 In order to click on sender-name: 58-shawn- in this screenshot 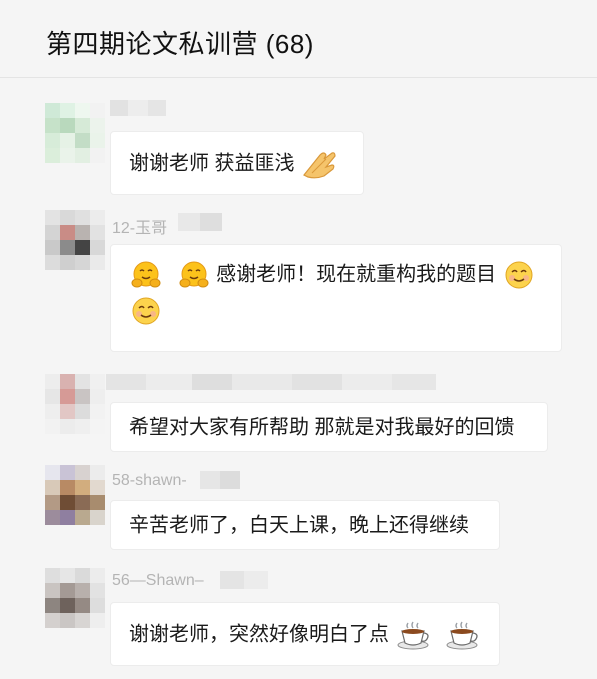, I will do `click(149, 480)`.